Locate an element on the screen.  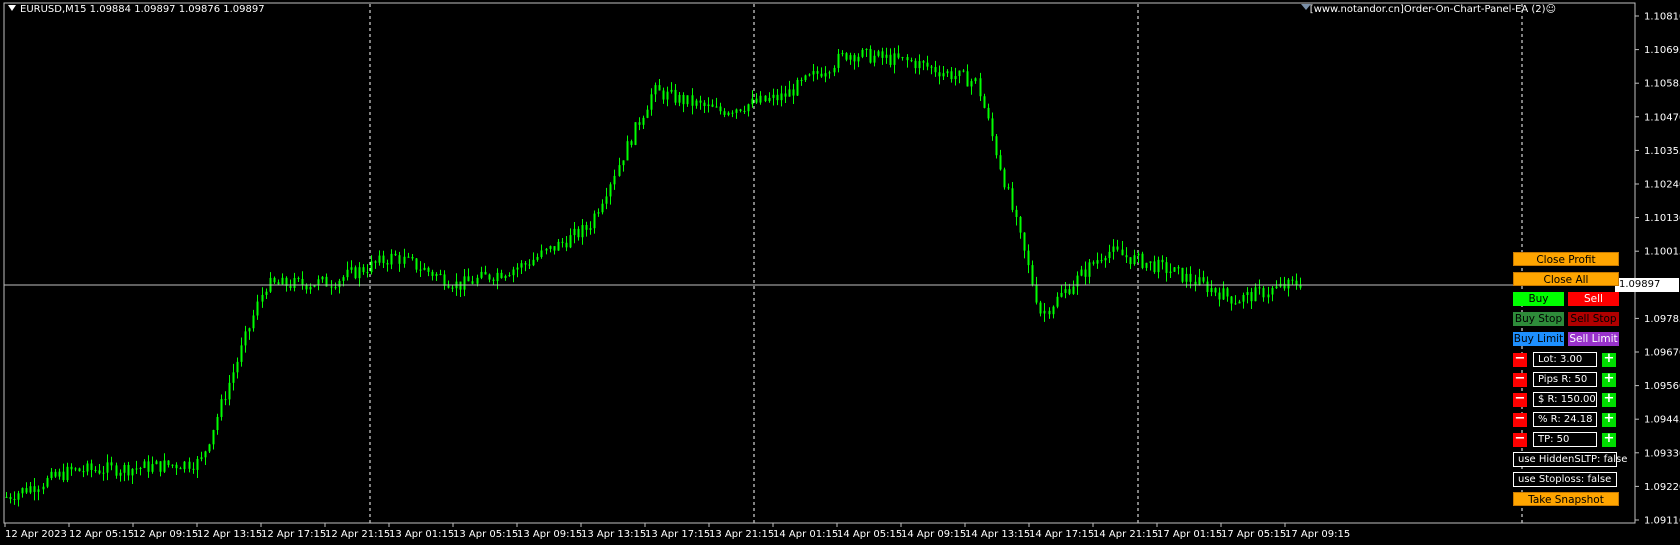
price-tick-label: 1.09670 is located at coordinates (1662, 353).